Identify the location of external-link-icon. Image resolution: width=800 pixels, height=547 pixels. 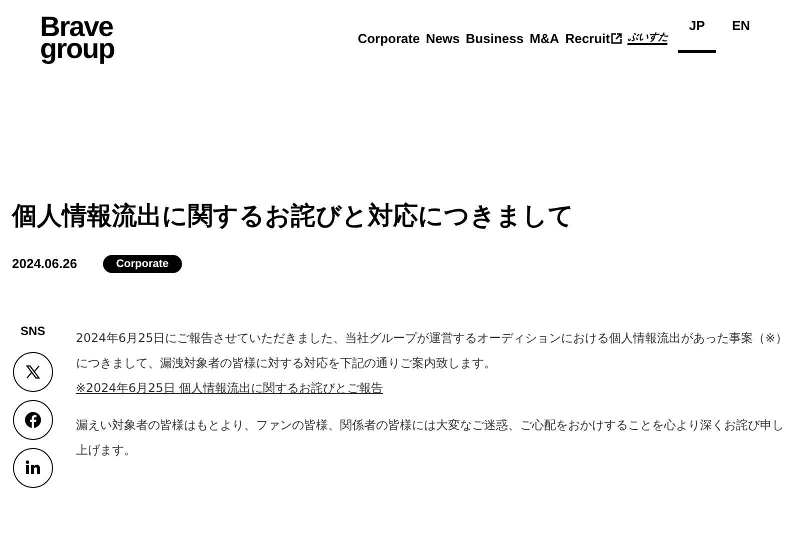
(616, 38).